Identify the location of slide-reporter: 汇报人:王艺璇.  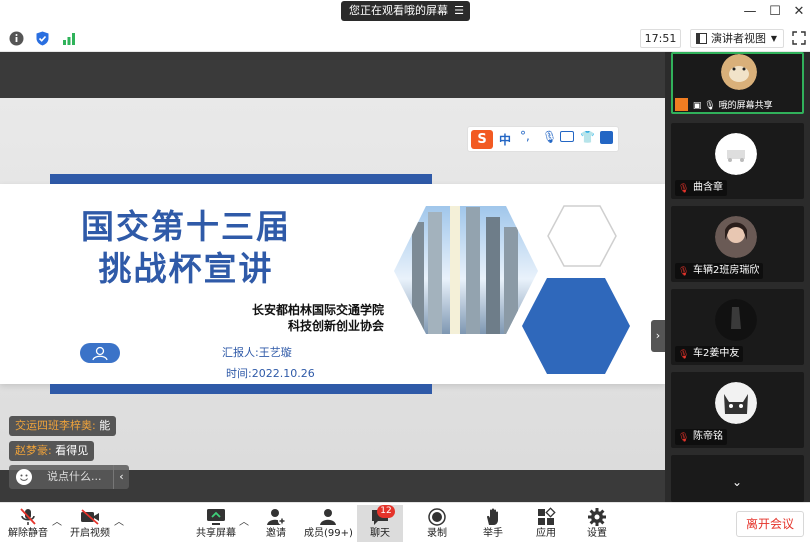
(257, 352).